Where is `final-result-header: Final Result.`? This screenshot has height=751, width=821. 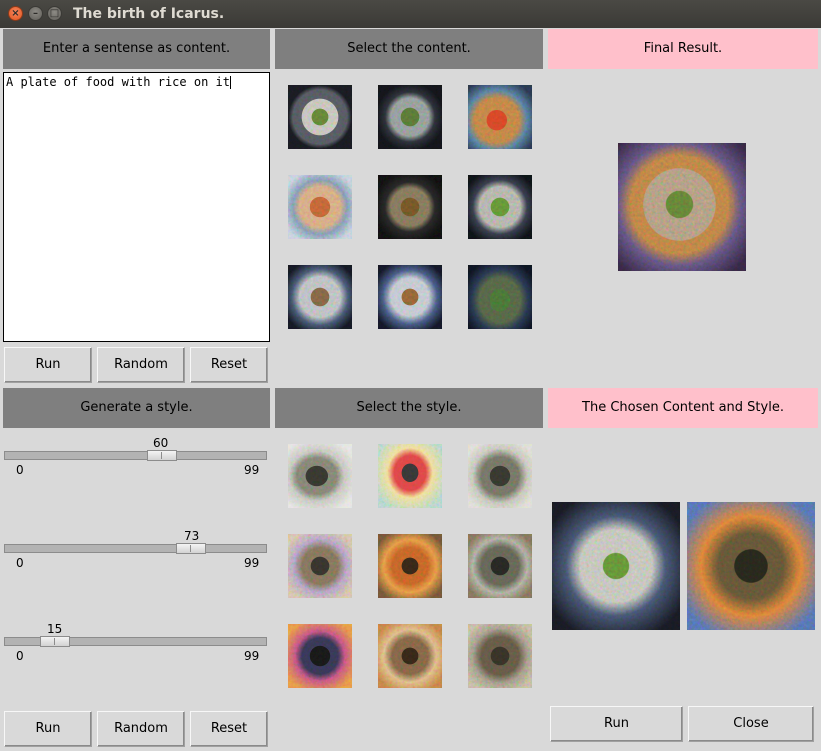 final-result-header: Final Result. is located at coordinates (683, 49).